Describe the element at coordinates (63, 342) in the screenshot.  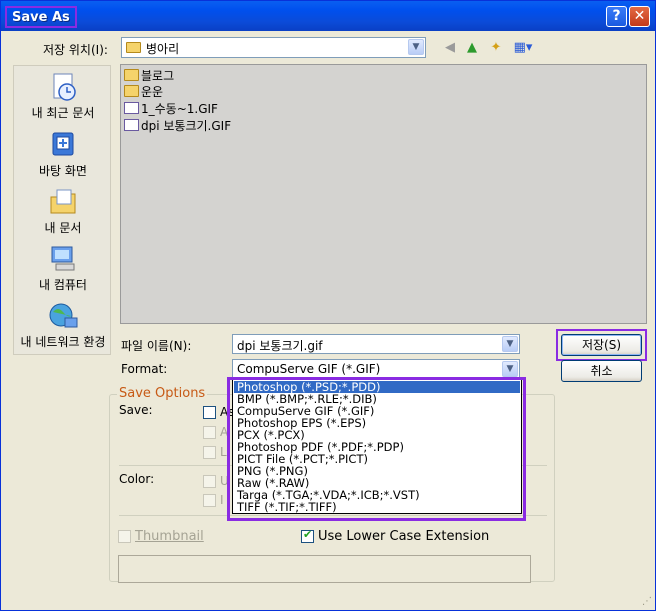
I see `place-label: 내 네트워크 환경` at that location.